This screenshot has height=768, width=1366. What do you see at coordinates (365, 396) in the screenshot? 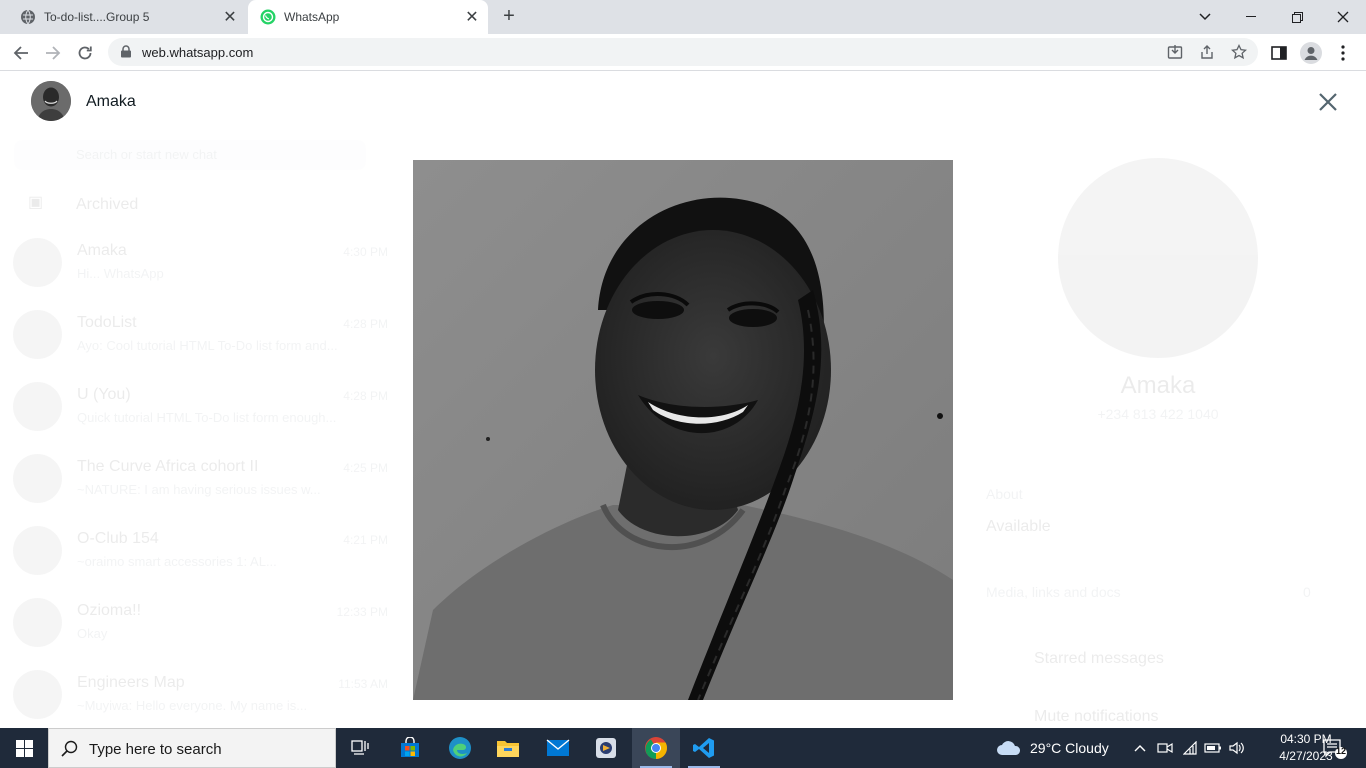
I see `chat-time: 4:28 PM` at bounding box center [365, 396].